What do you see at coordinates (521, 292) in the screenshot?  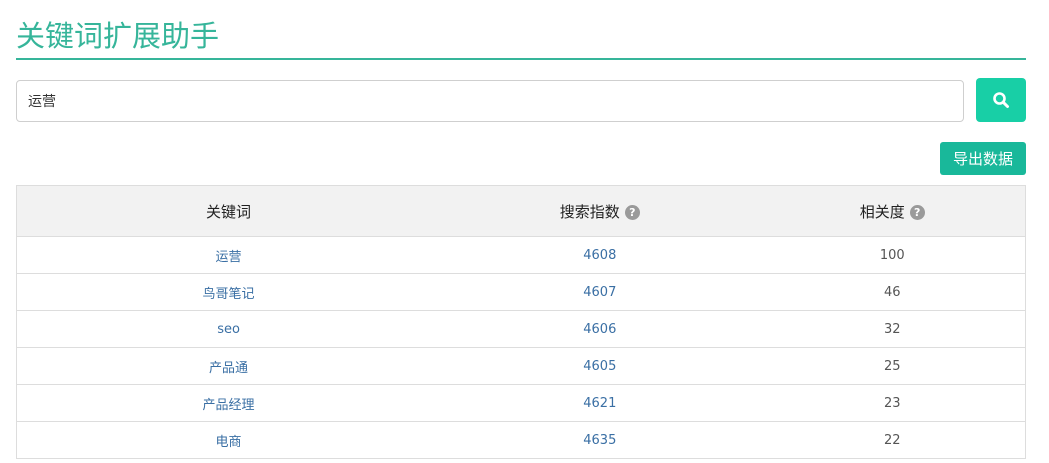 I see `table-row: 鸟哥笔记 4607 46` at bounding box center [521, 292].